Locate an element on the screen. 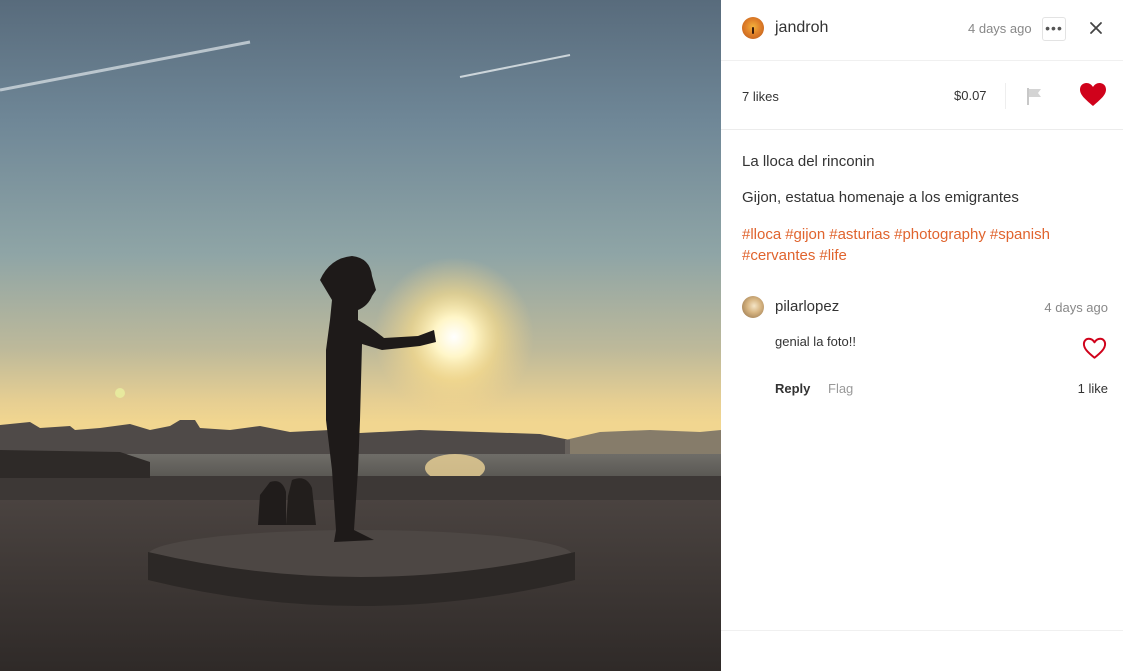  tag-link: #asturias is located at coordinates (859, 234).